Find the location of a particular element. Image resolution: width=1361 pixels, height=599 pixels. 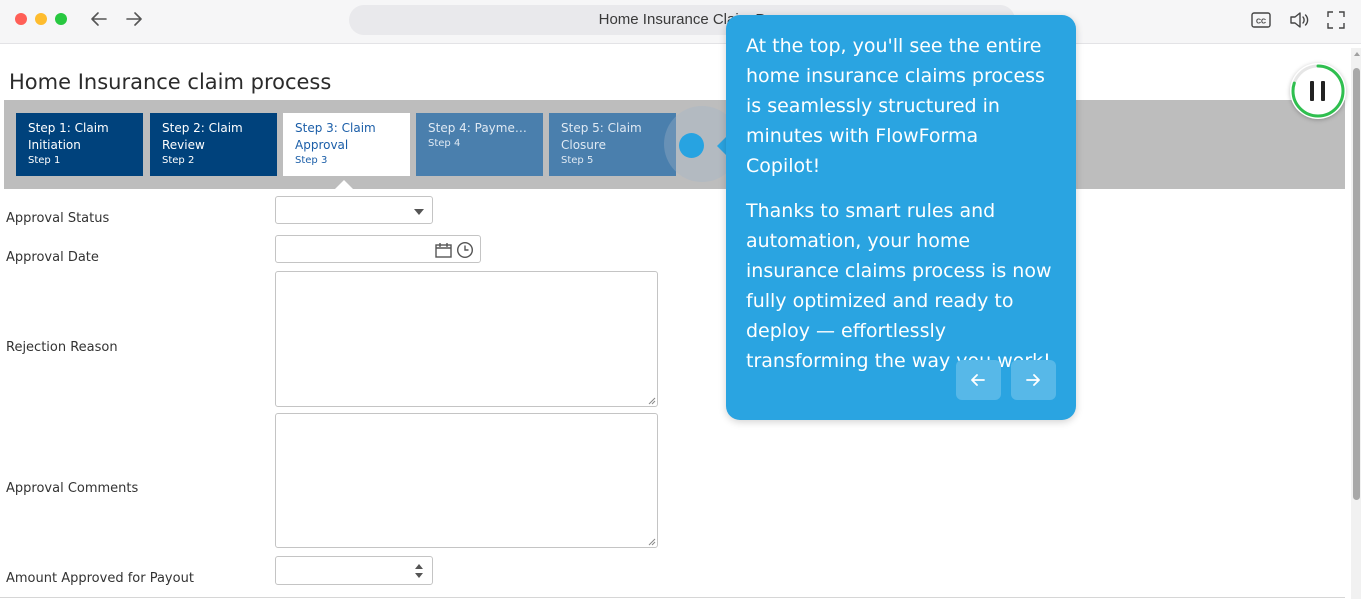

approval-date-field is located at coordinates (378, 249).